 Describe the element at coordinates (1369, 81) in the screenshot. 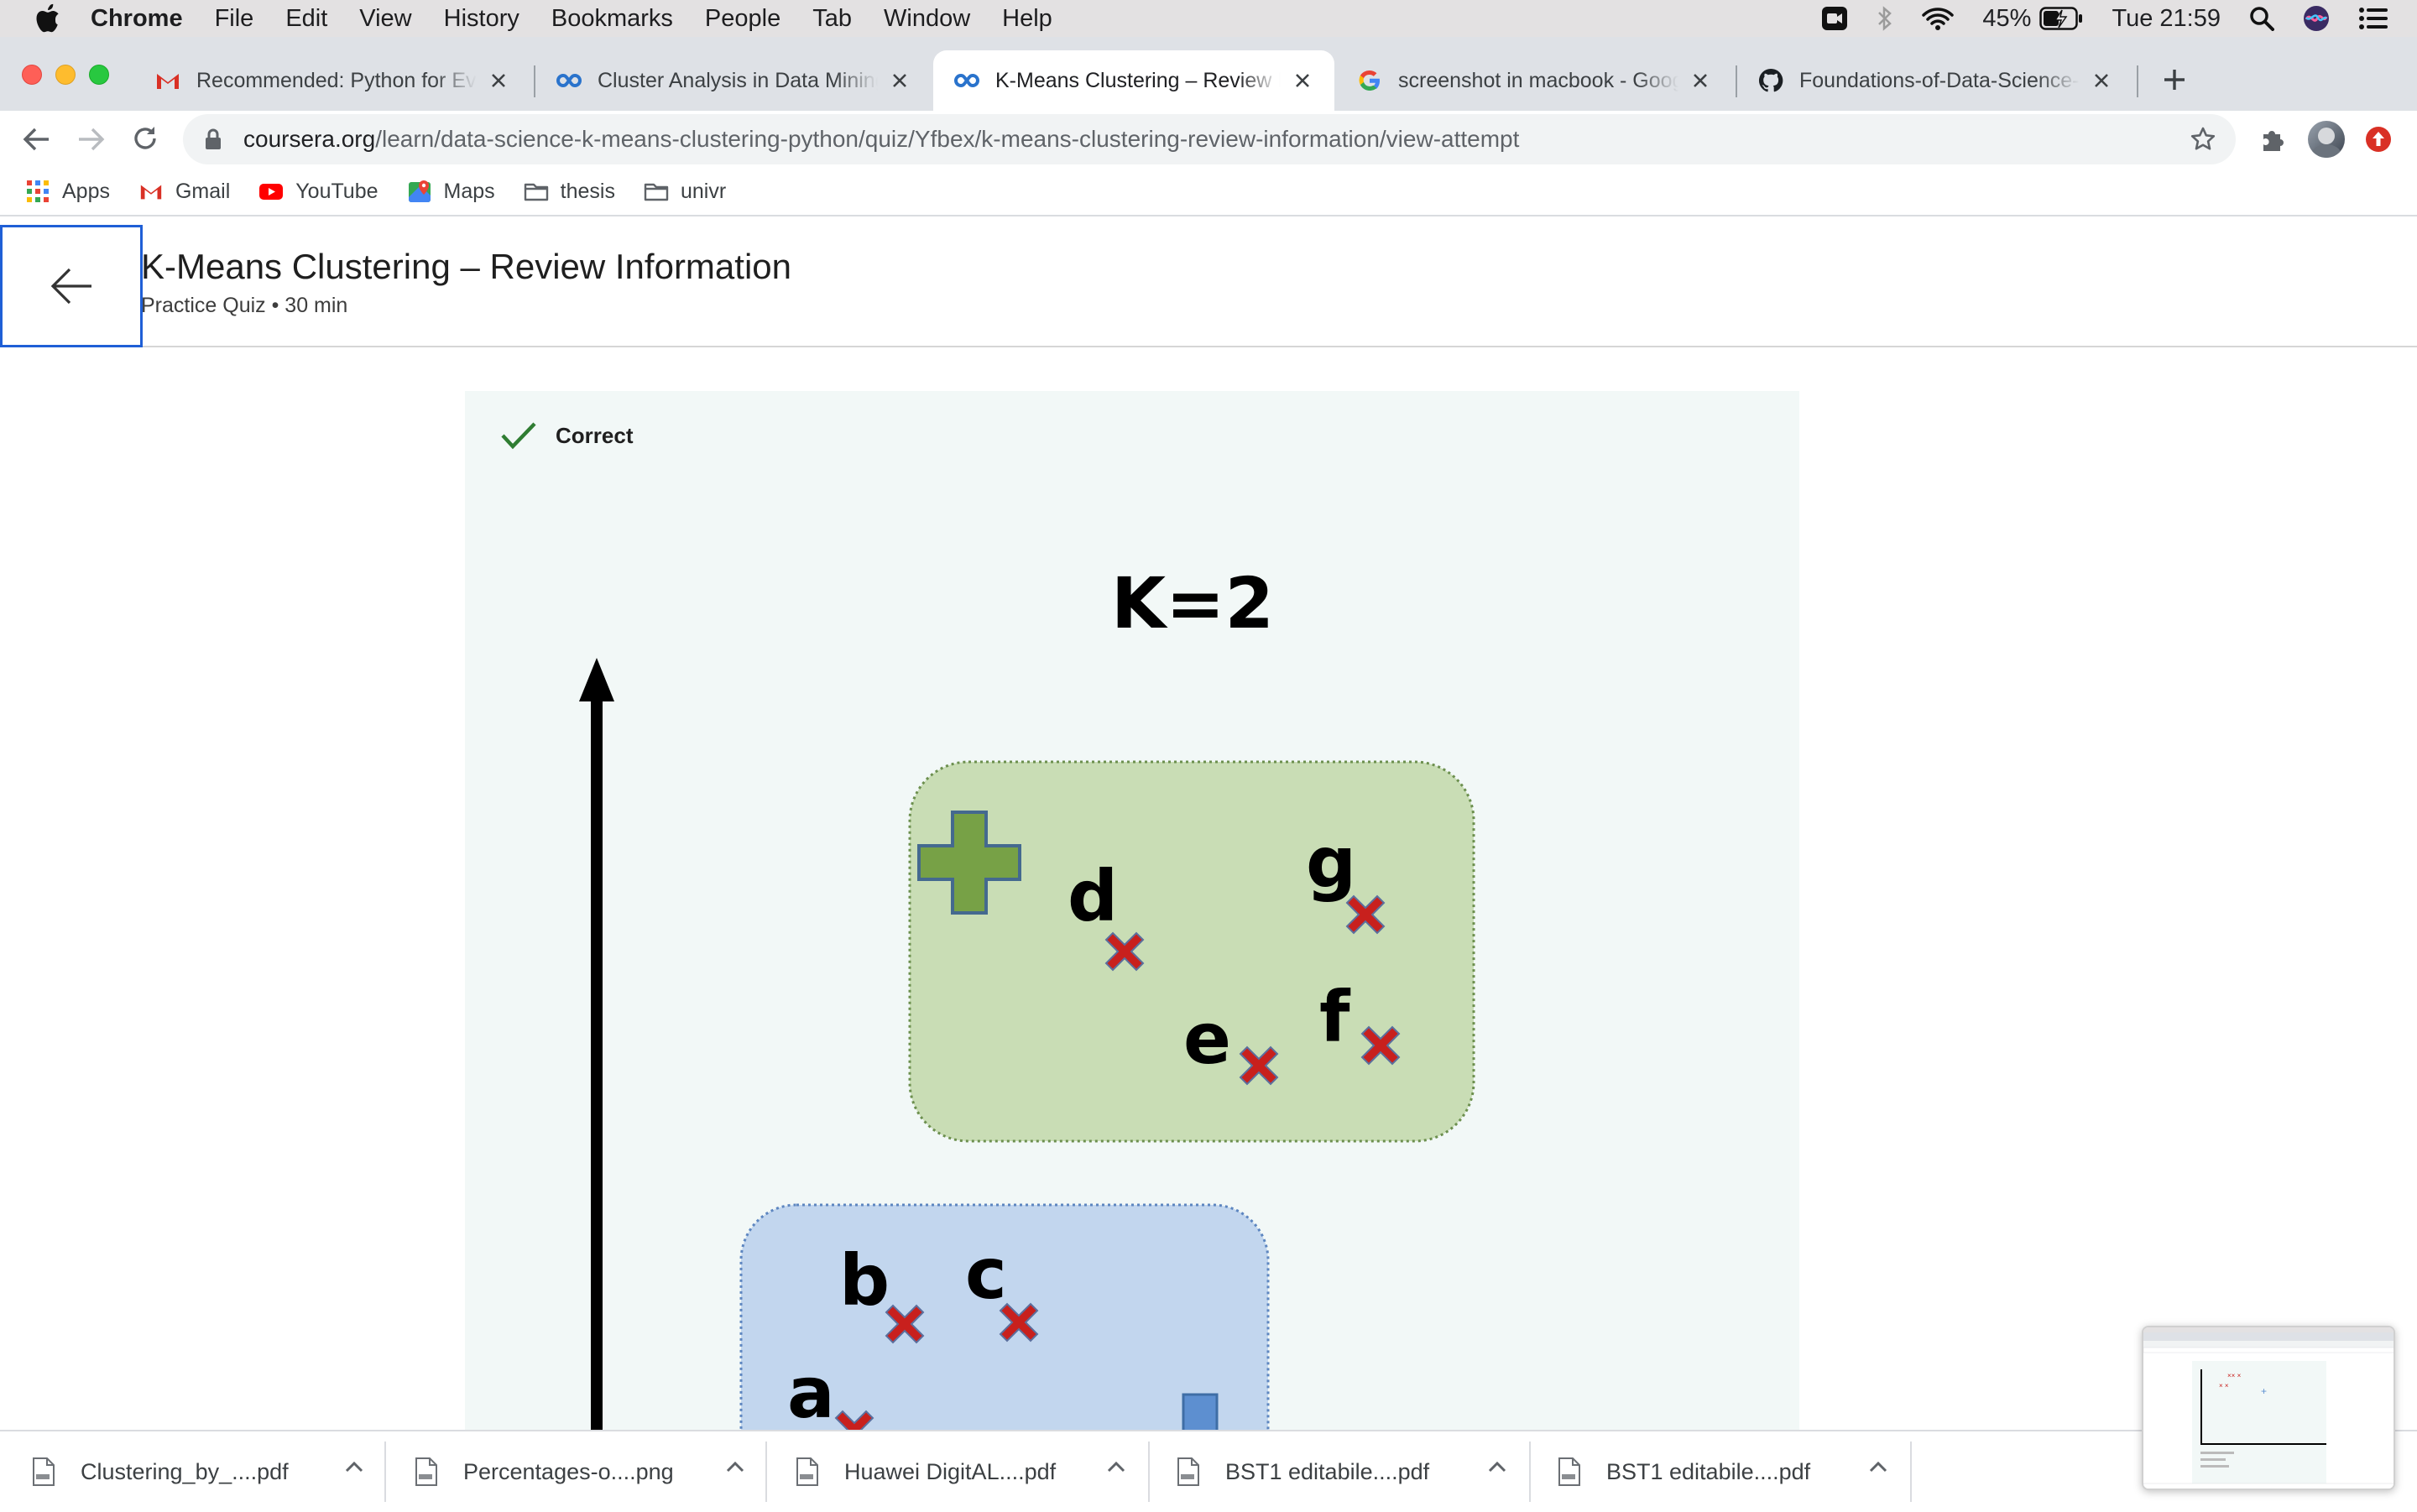

I see `google-icon` at that location.